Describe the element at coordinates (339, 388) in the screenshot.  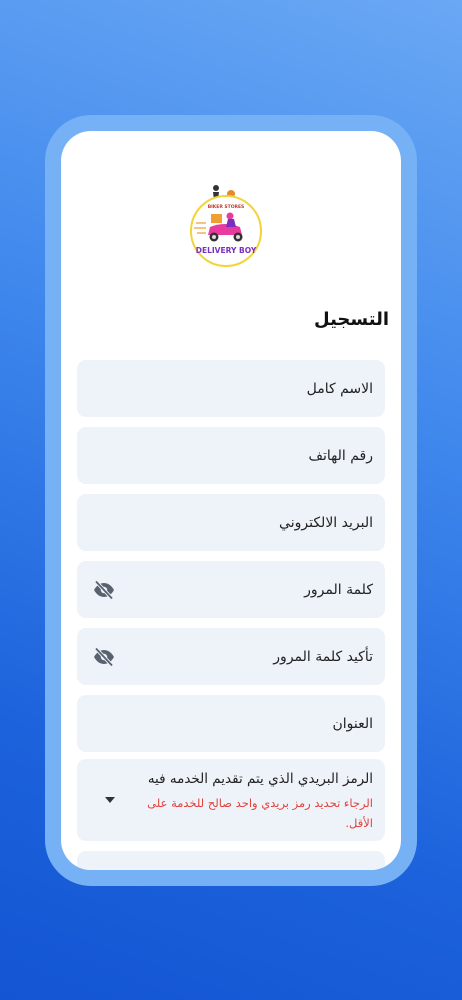
I see `full-name-label: الاسم كامل` at that location.